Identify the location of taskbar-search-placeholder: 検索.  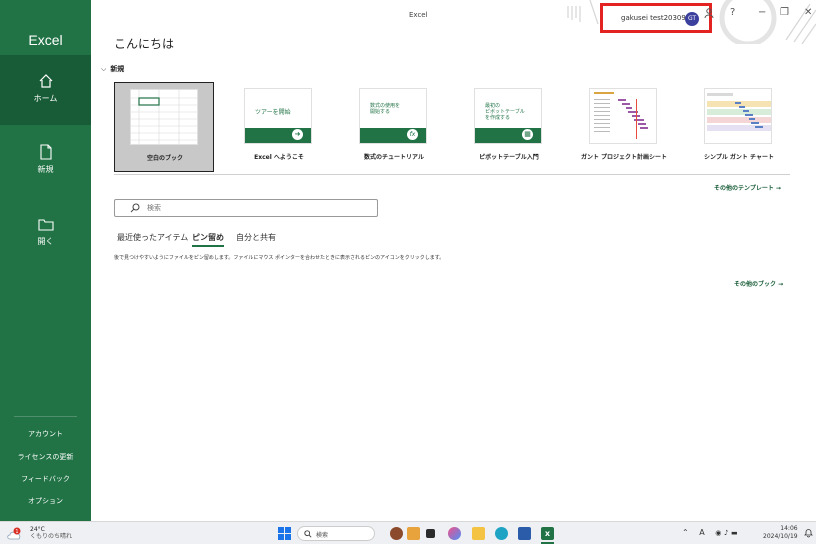
(322, 535).